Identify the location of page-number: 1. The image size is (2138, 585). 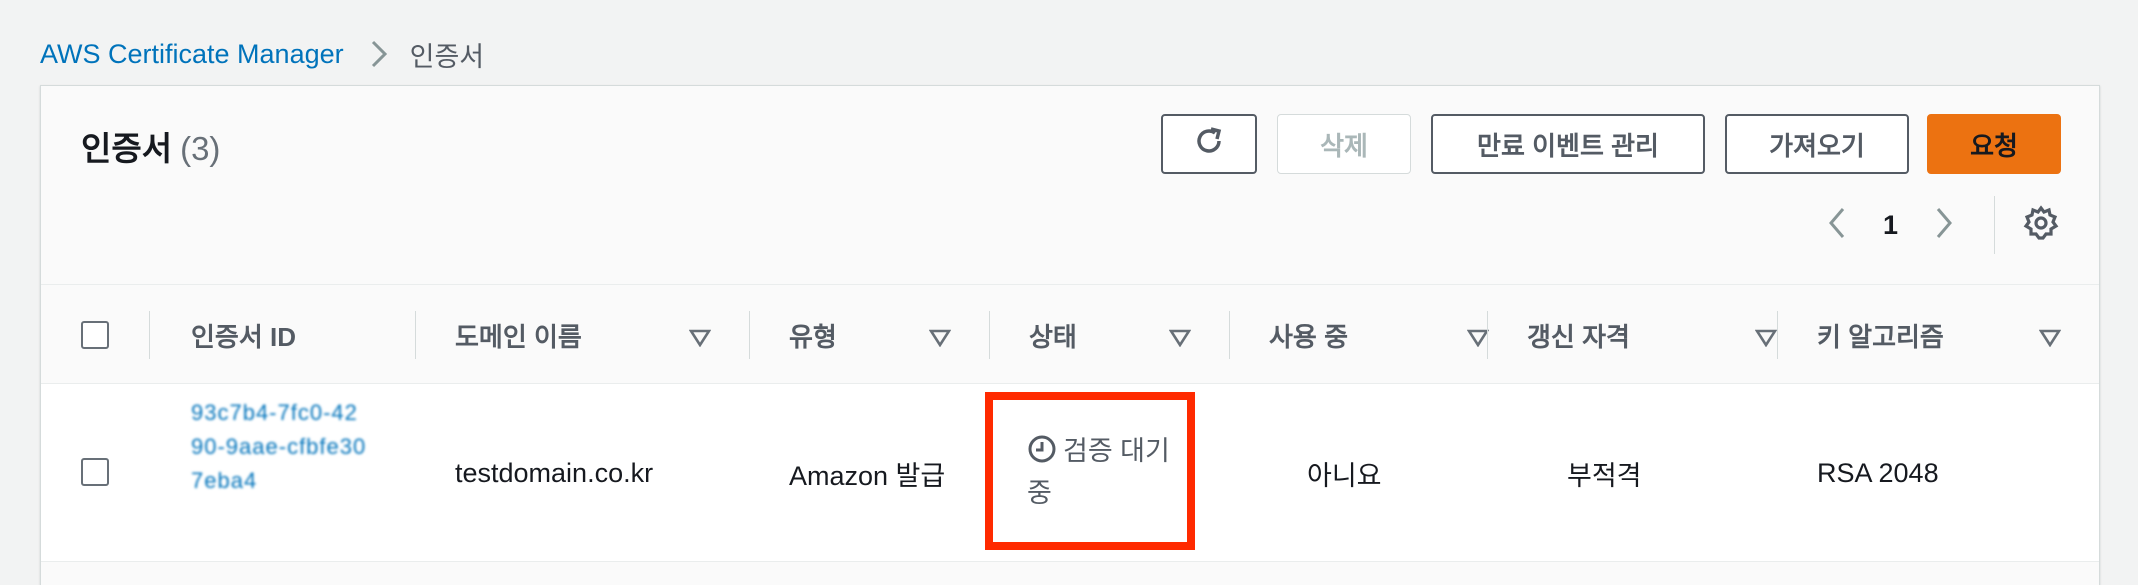
(1890, 225).